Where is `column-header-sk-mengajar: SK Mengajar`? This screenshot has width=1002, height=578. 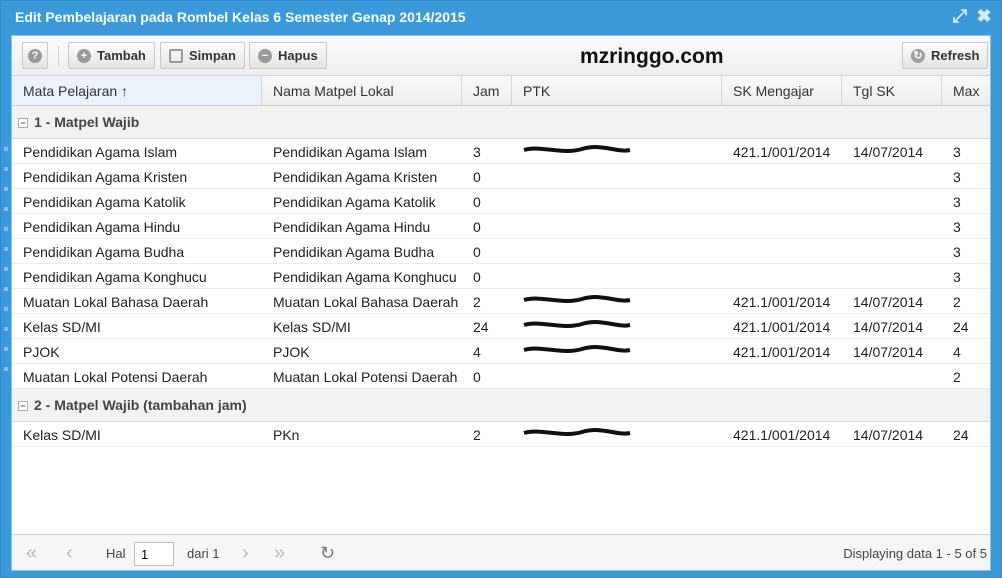
column-header-sk-mengajar: SK Mengajar is located at coordinates (782, 90).